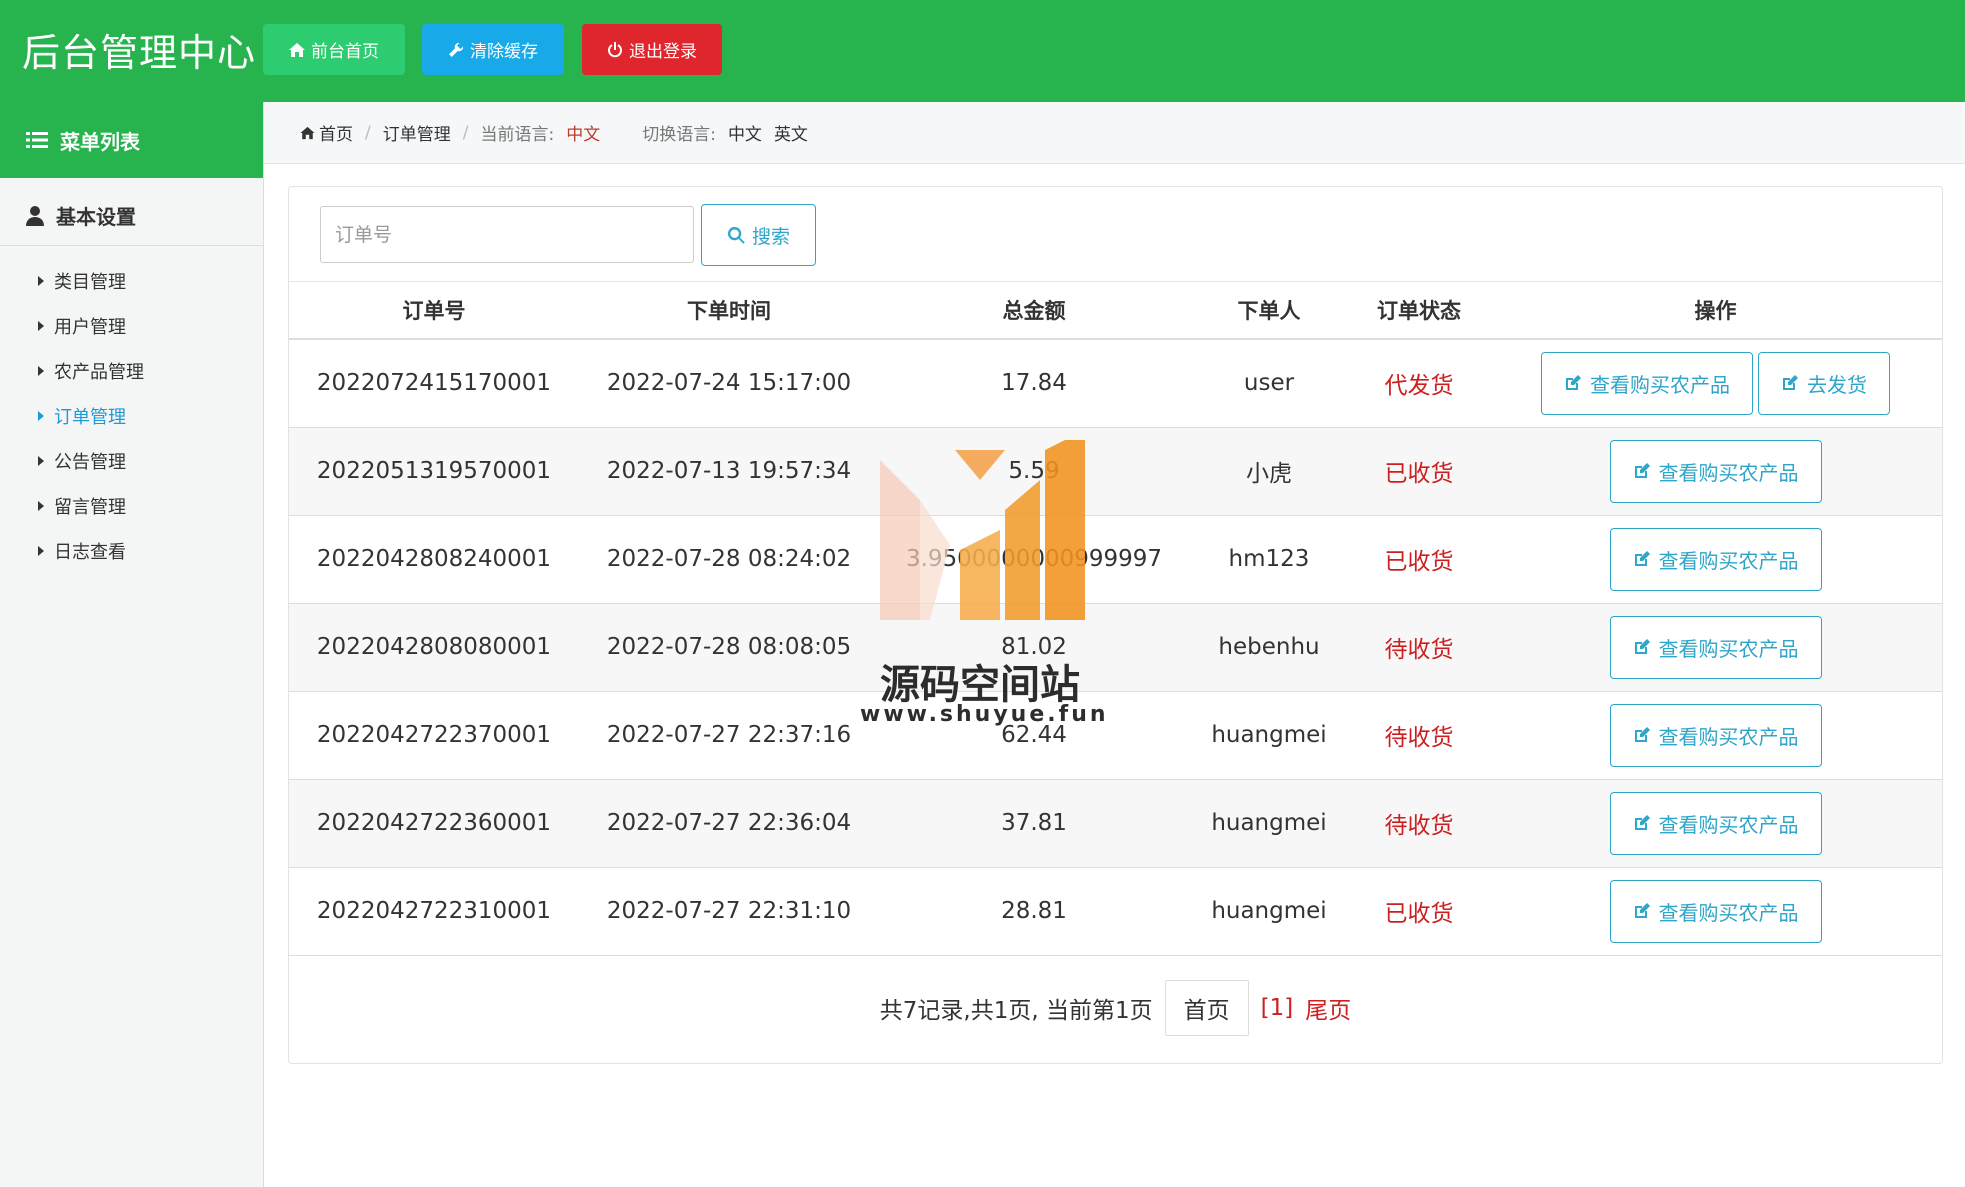  I want to click on status-cell: 代发货, so click(1419, 383).